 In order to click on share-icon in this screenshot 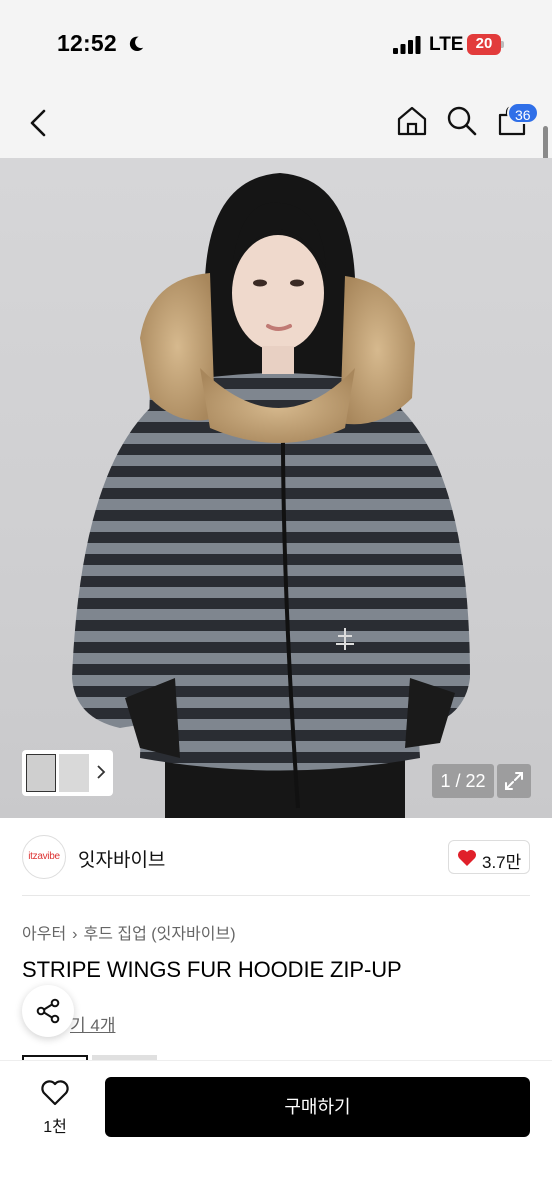, I will do `click(48, 1011)`.